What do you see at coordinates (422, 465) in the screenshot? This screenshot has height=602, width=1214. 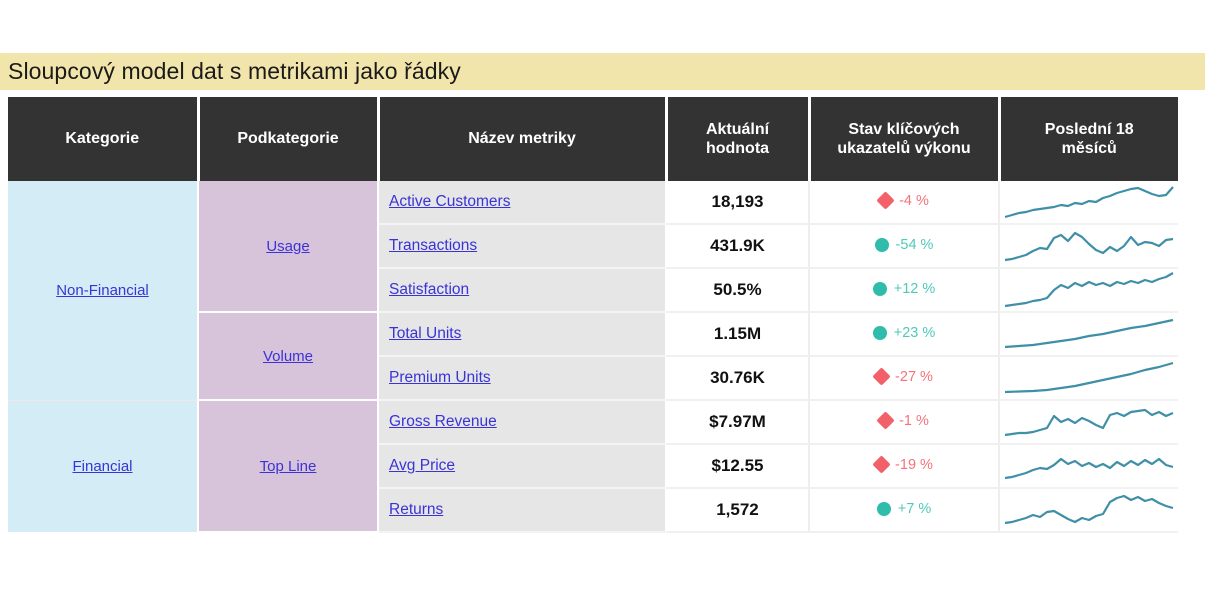 I see `metric-link: Avg Price` at bounding box center [422, 465].